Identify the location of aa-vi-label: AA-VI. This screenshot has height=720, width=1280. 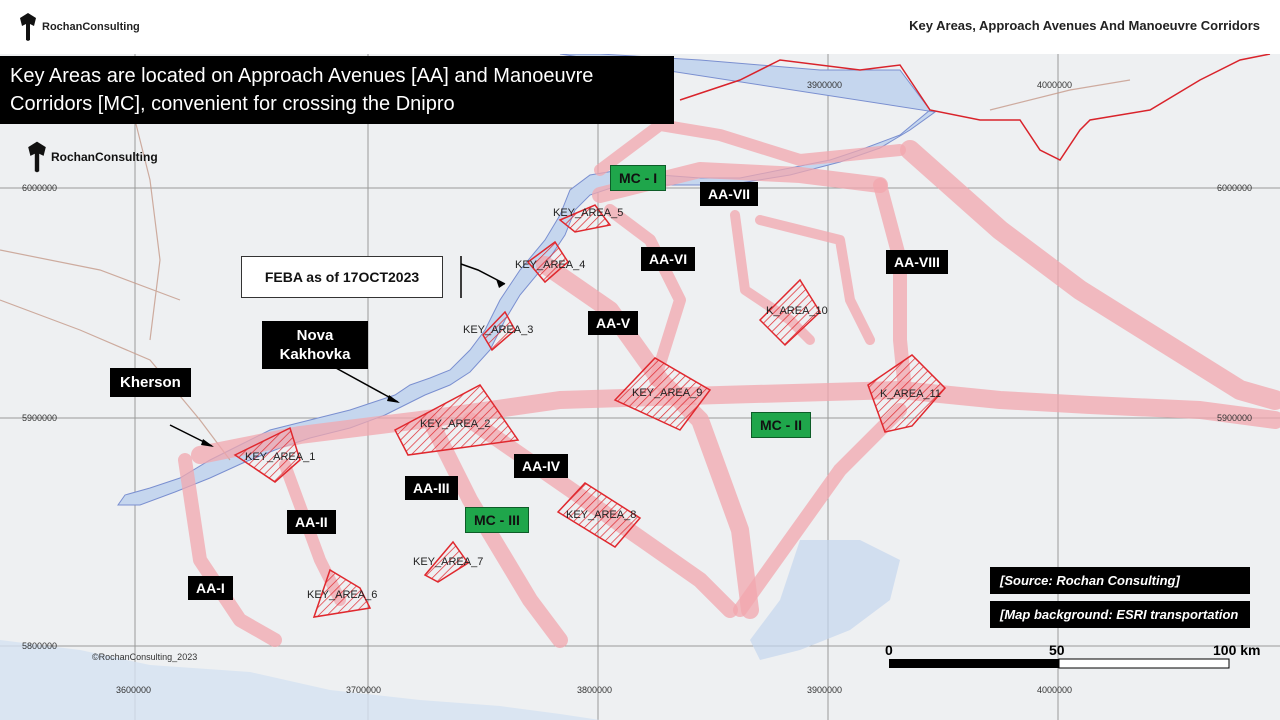
(668, 259).